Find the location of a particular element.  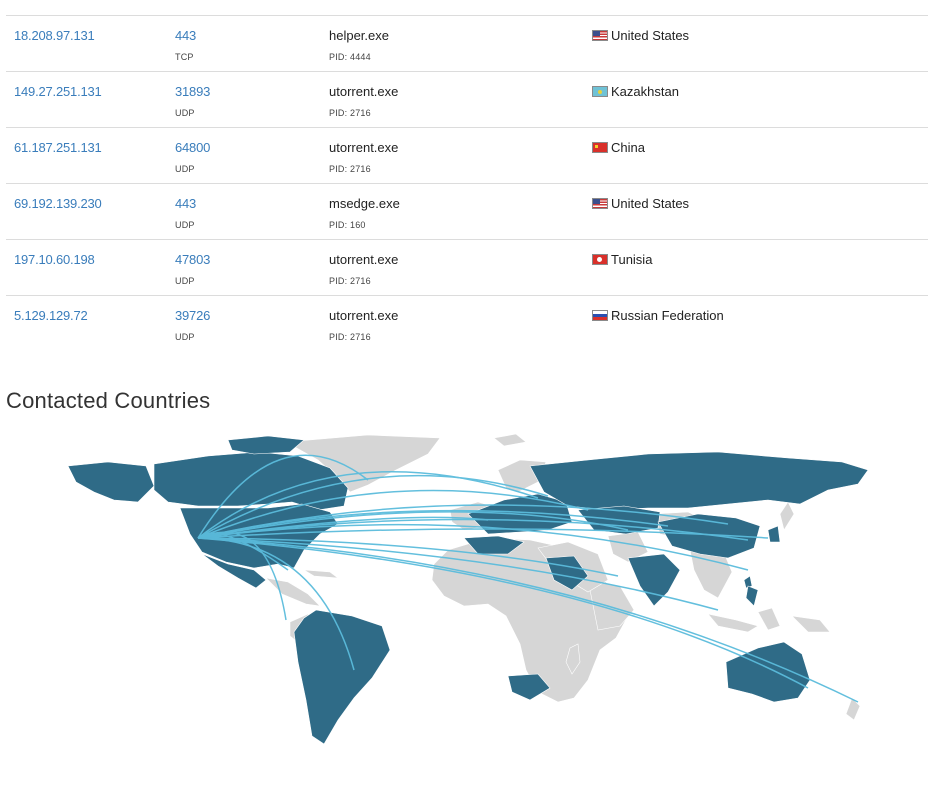

ip-cell: 149.27.251.131 is located at coordinates (90, 99).